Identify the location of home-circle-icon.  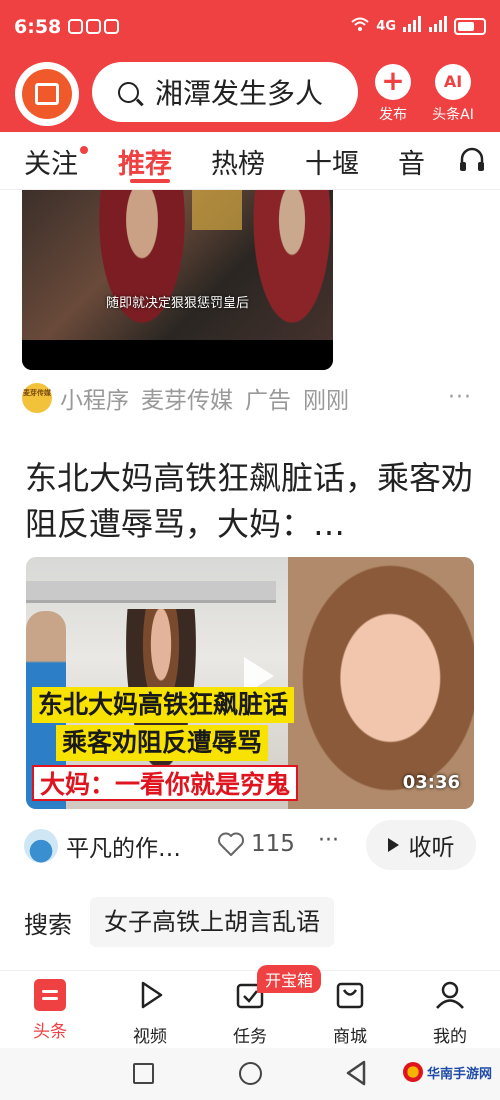
(250, 1073).